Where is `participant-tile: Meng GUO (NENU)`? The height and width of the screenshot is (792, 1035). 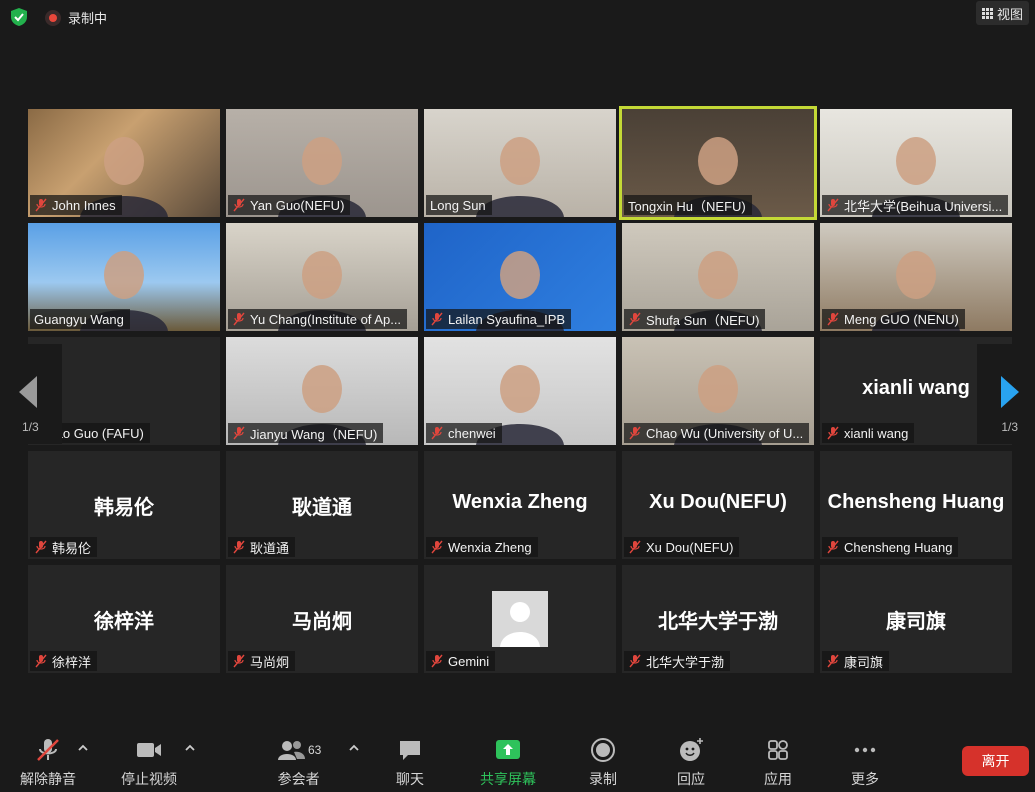
participant-tile: Meng GUO (NENU) is located at coordinates (916, 277).